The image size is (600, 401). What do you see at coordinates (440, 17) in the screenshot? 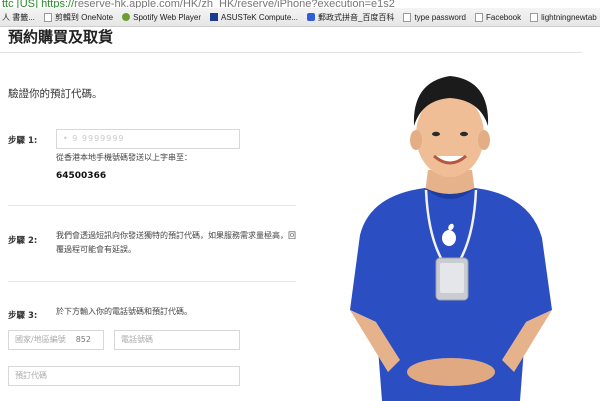
I see `bookmark-label: type password` at bounding box center [440, 17].